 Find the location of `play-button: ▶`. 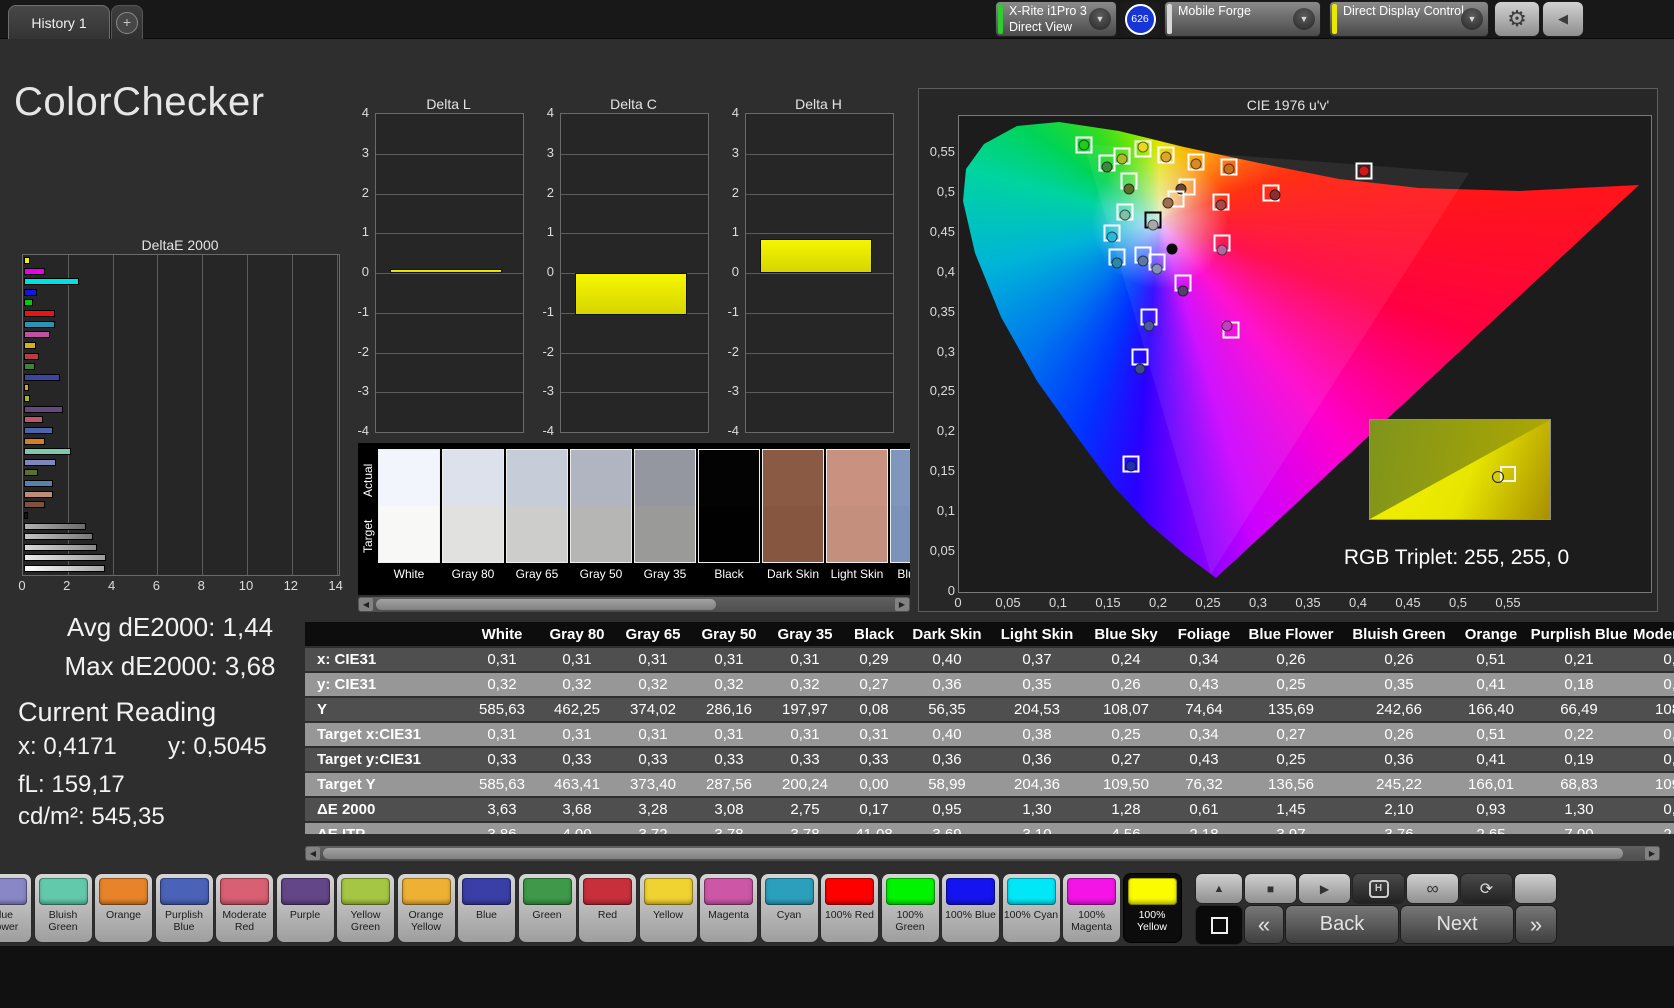

play-button: ▶ is located at coordinates (1324, 888).